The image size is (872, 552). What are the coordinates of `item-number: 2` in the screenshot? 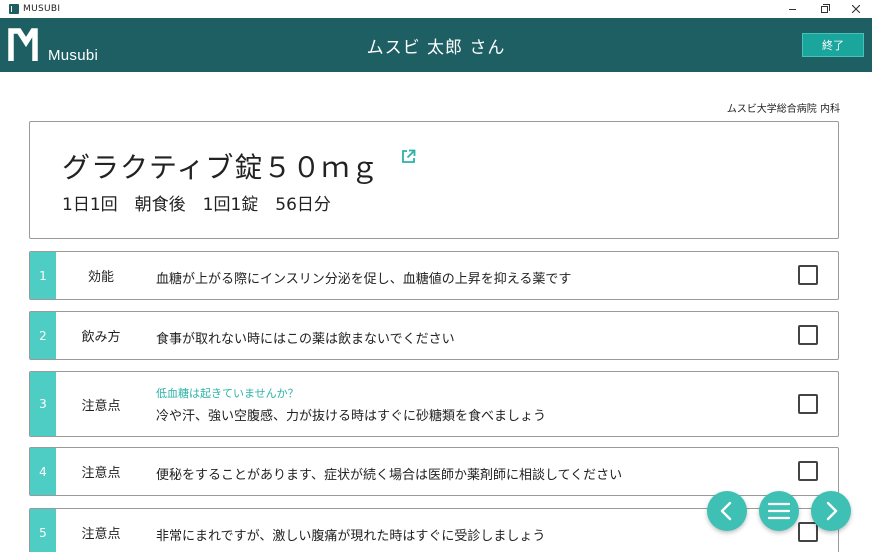 It's located at (43, 335).